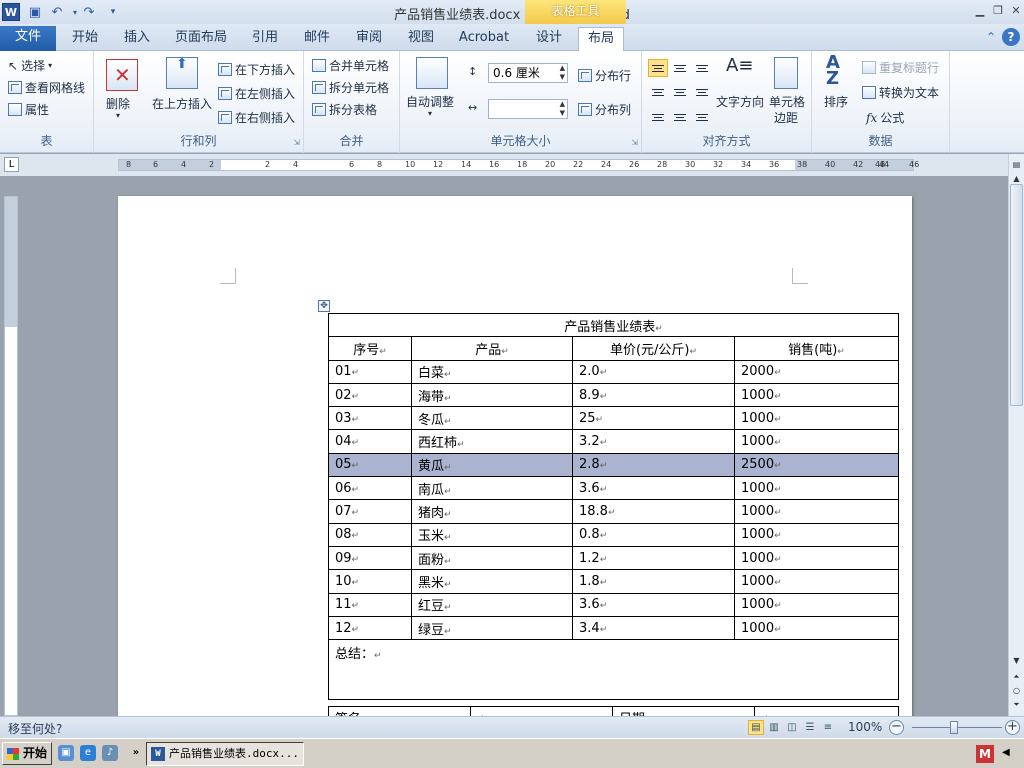  I want to click on formula-button: fx 公式, so click(885, 117).